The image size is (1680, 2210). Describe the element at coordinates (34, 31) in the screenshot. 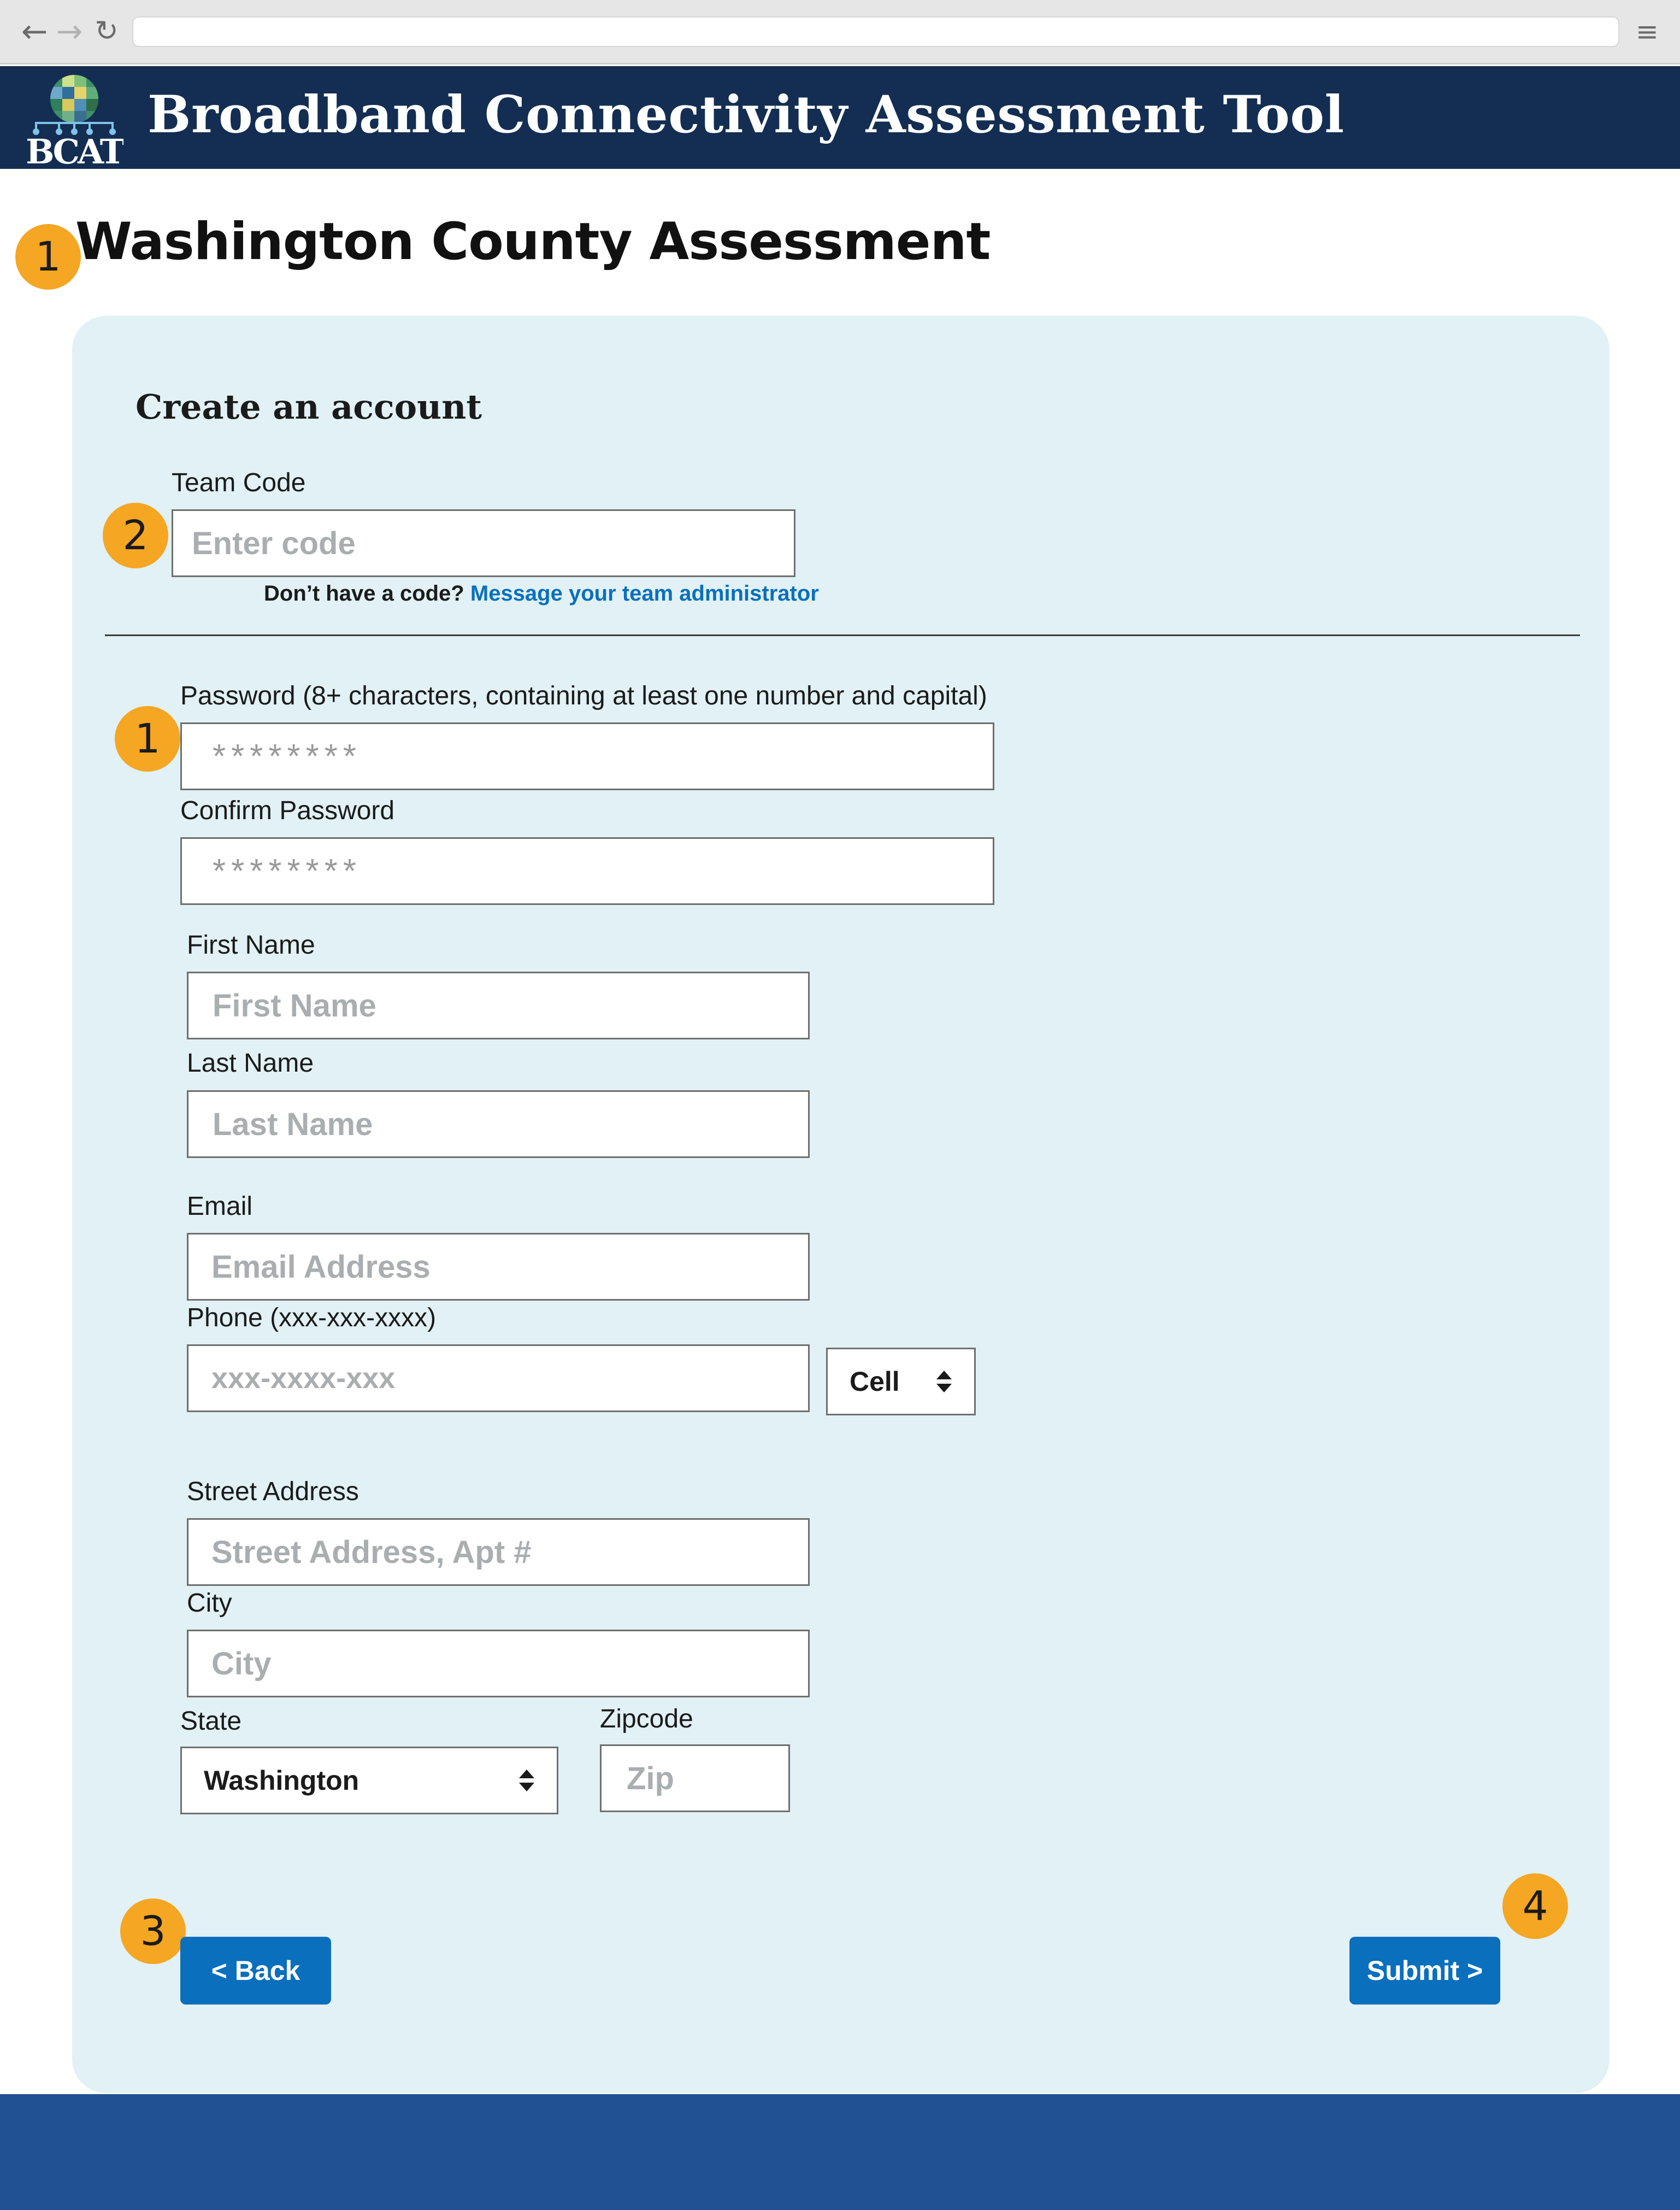

I see `back-arrow-icon: ←` at that location.